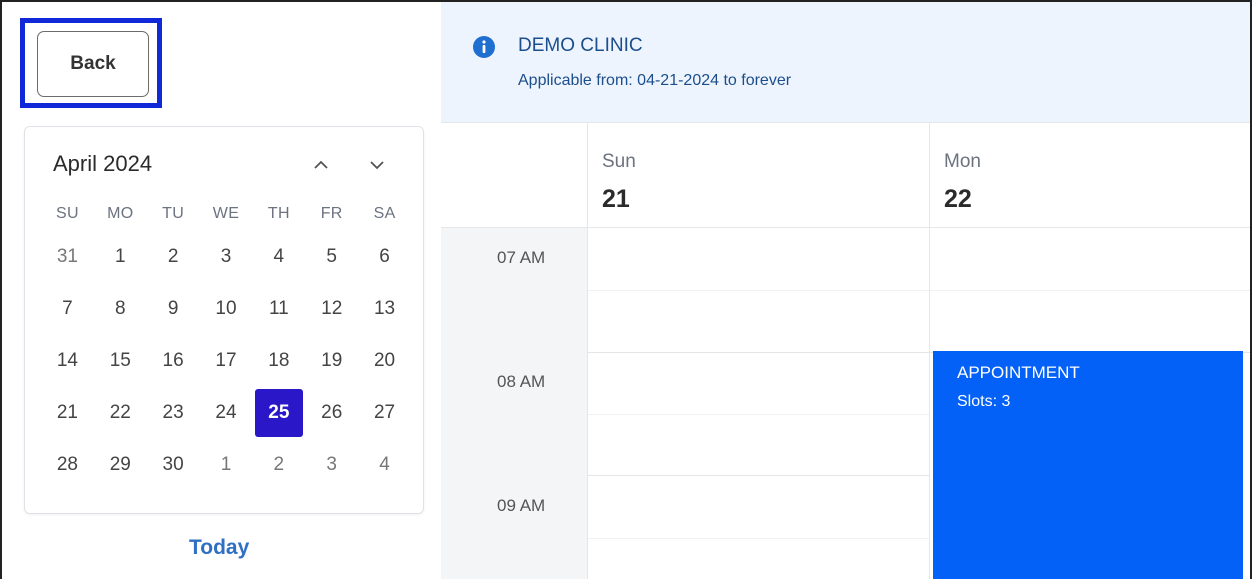  I want to click on chevron-up-icon, so click(321, 165).